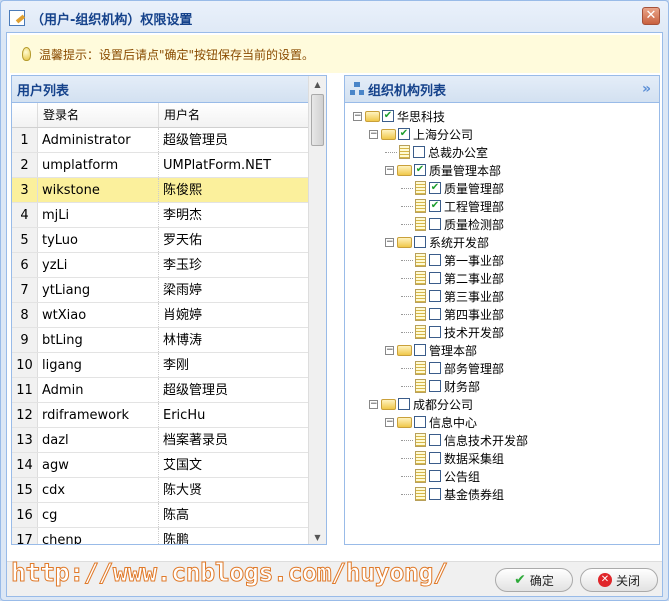 The width and height of the screenshot is (669, 601). I want to click on node-label: 质量管理本部, so click(465, 170).